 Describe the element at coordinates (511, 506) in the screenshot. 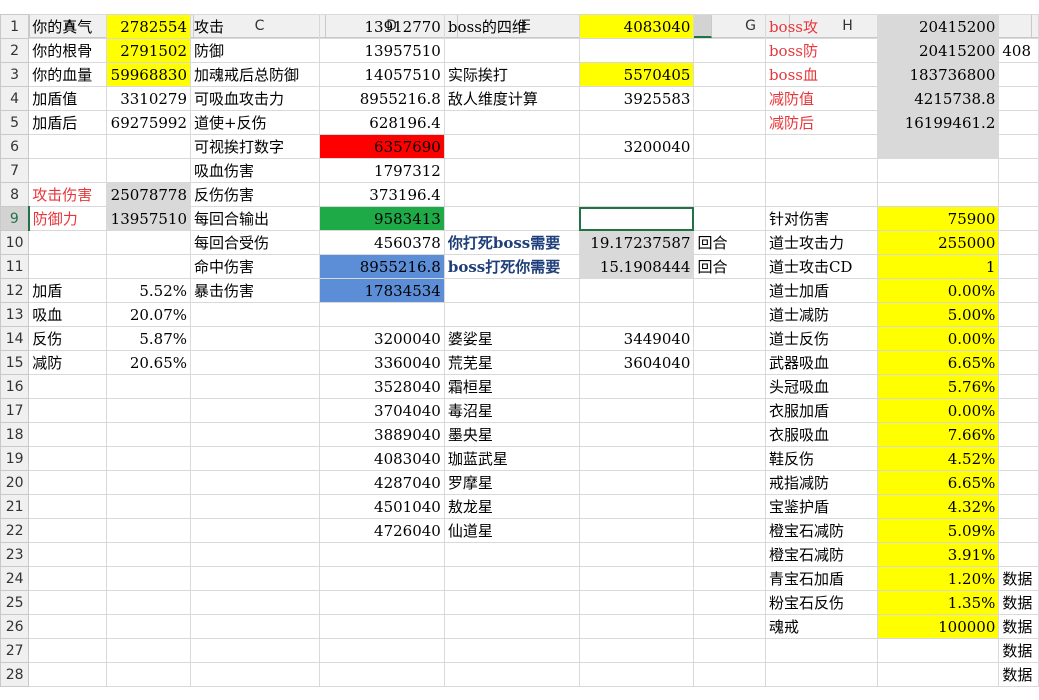

I see `cell-e21: 敖龙星` at that location.